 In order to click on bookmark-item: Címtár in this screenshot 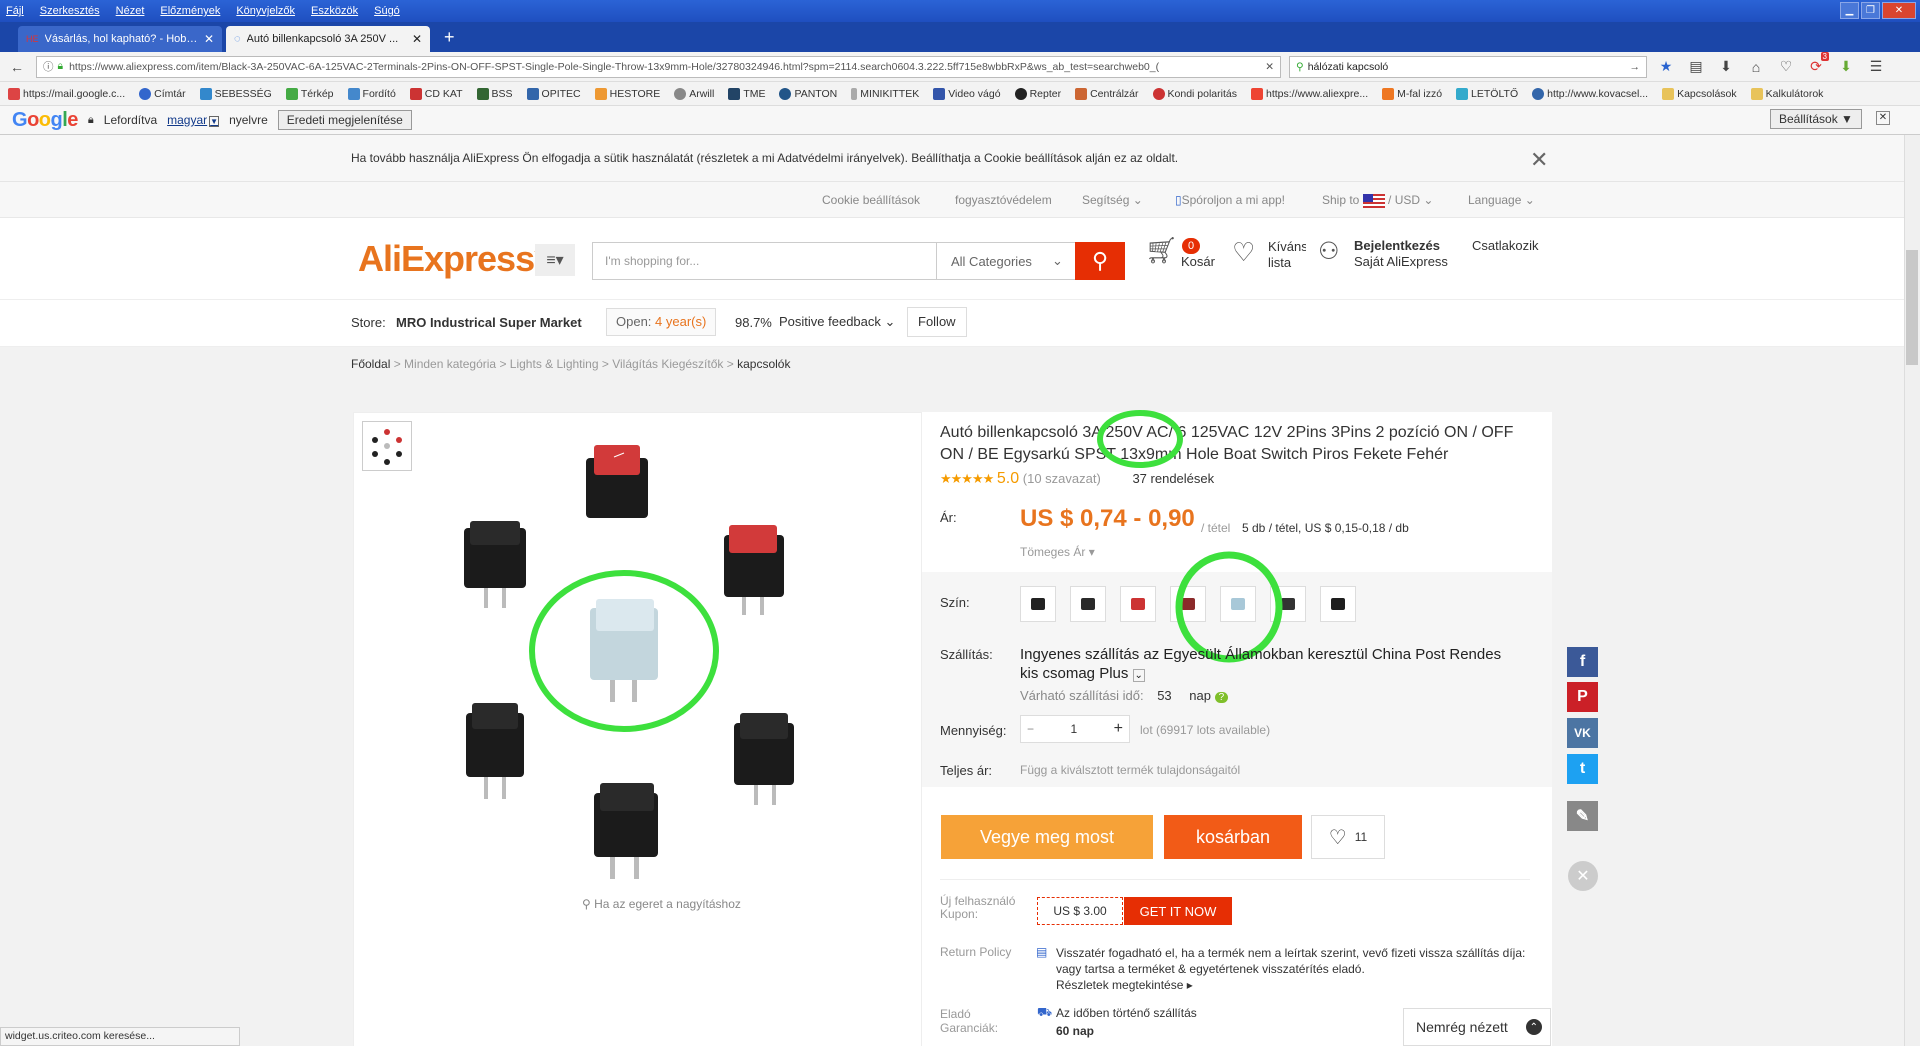, I will do `click(162, 93)`.